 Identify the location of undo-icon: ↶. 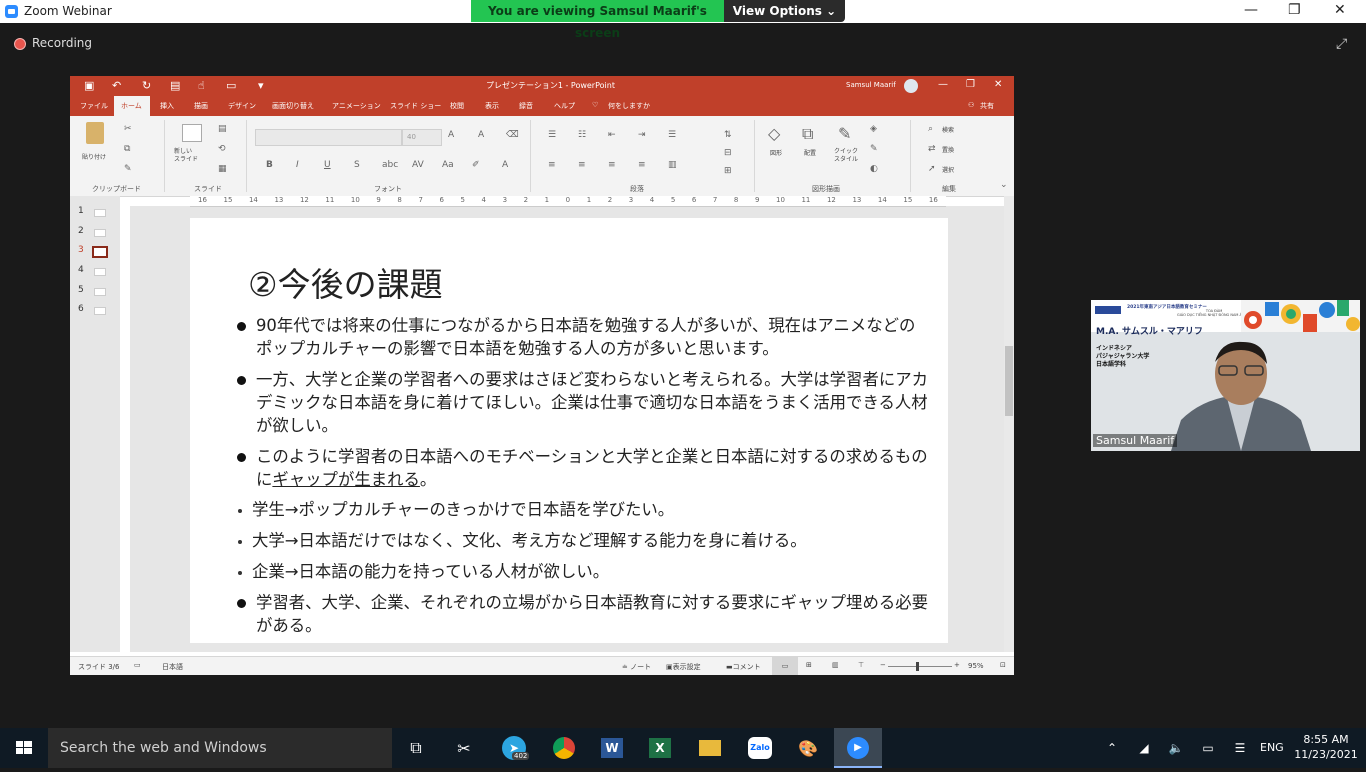
(116, 85).